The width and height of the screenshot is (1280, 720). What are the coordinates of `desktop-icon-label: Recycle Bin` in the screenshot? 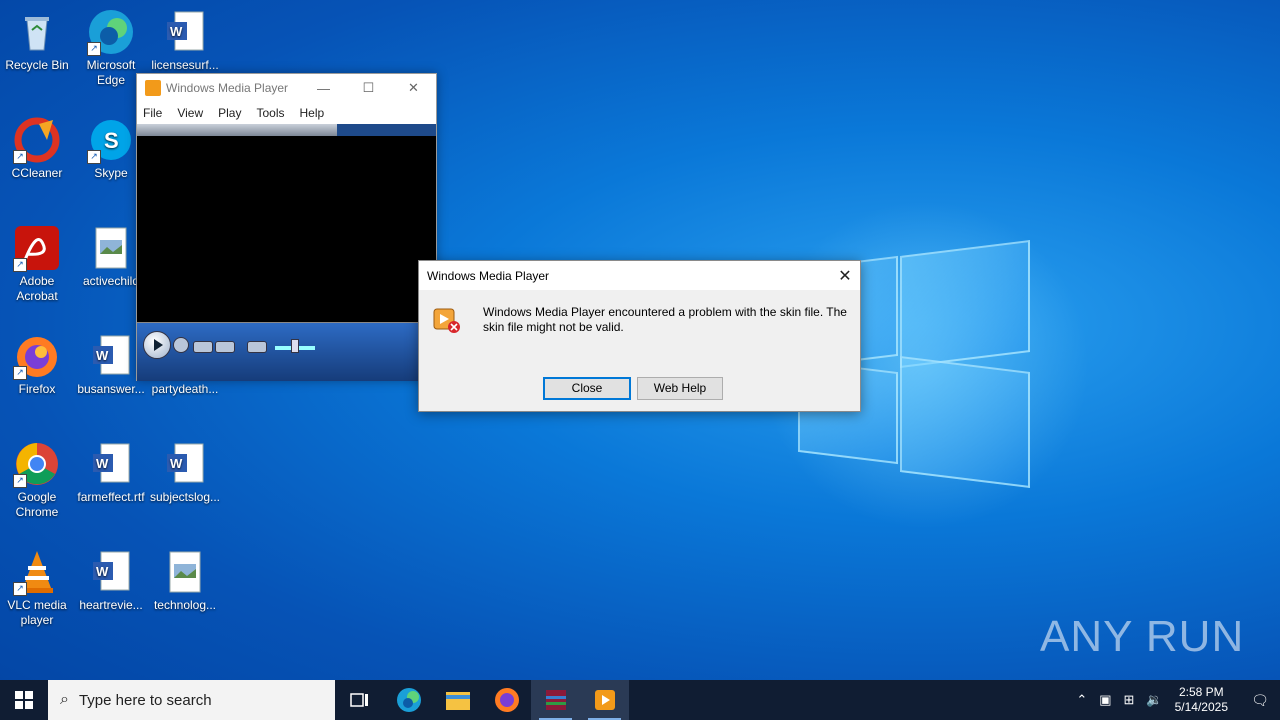 It's located at (37, 65).